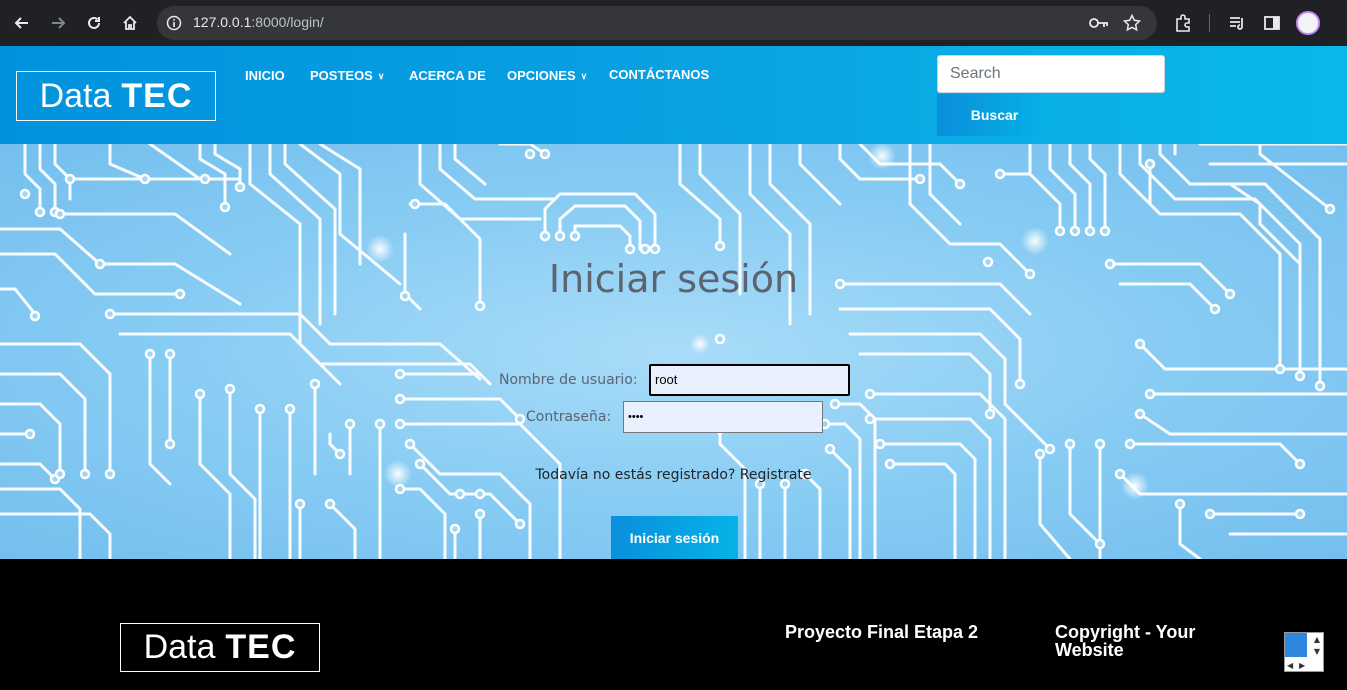 This screenshot has height=690, width=1347. Describe the element at coordinates (882, 632) in the screenshot. I see `footer-project: Proyecto Final Etapa 2` at that location.